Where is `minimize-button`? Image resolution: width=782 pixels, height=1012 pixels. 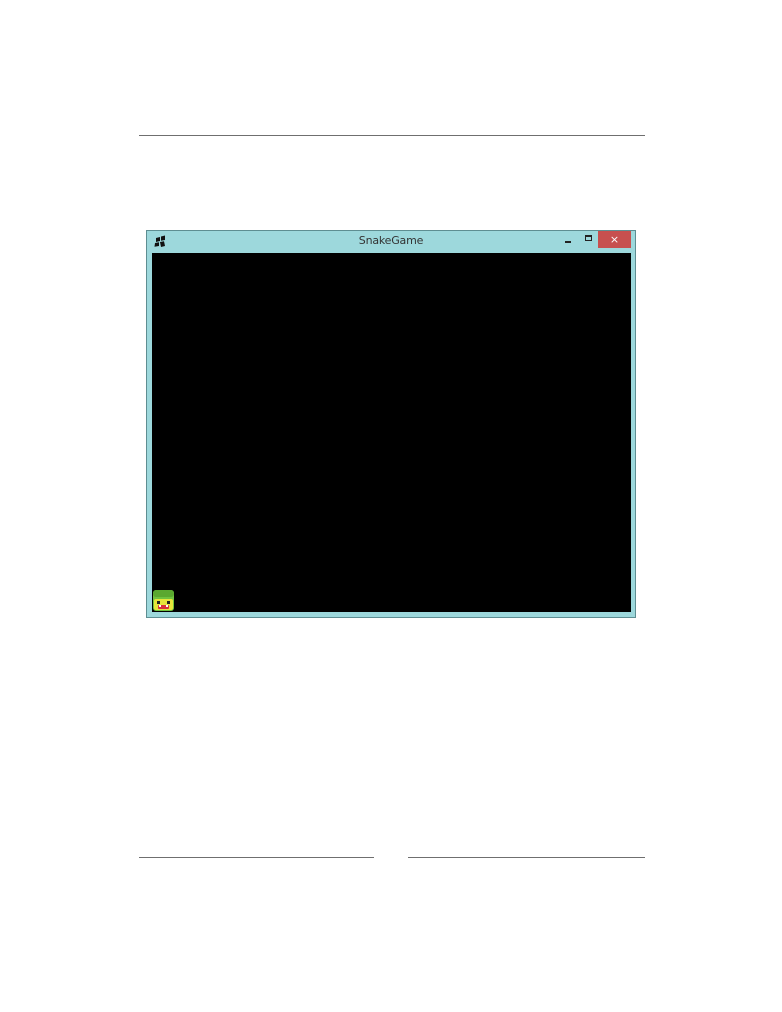
minimize-button is located at coordinates (567, 239).